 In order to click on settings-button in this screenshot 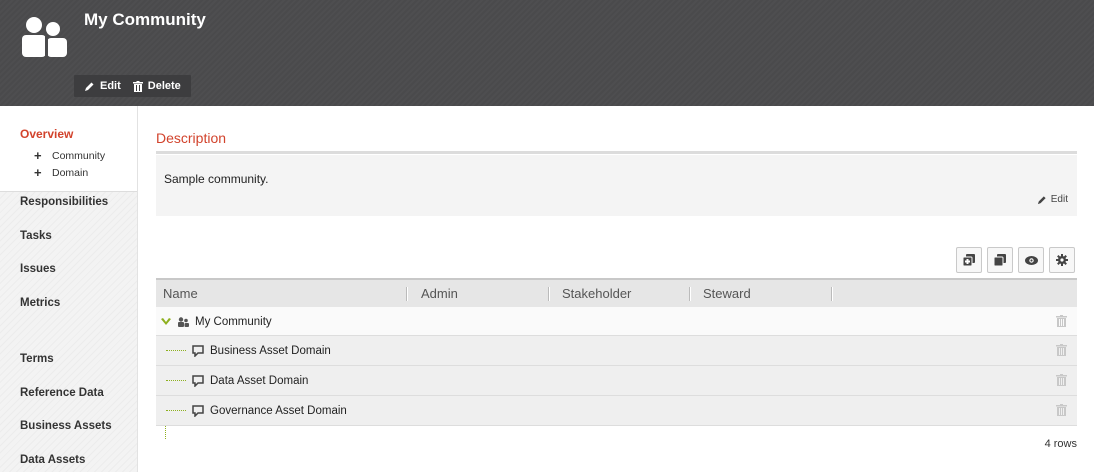, I will do `click(1062, 260)`.